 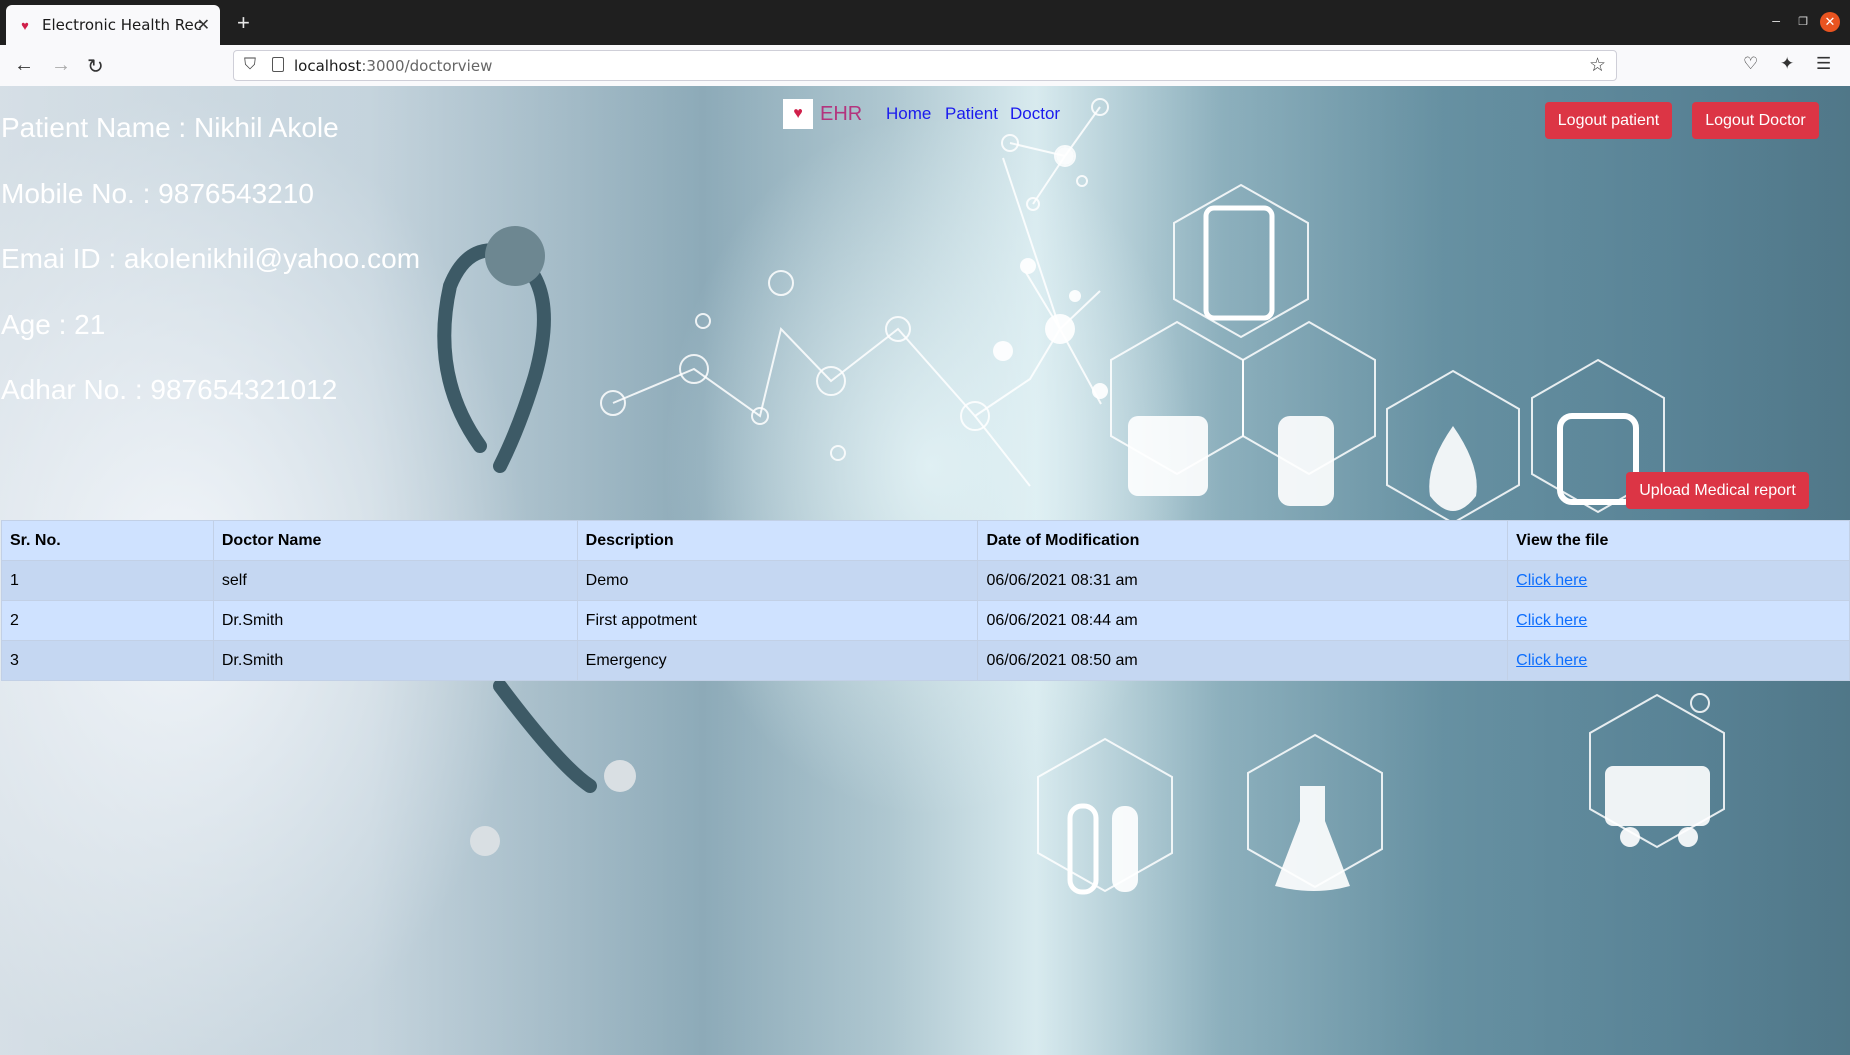 I want to click on address-bar: ⛉ localhost:3000/doctorview ☆, so click(x=925, y=65).